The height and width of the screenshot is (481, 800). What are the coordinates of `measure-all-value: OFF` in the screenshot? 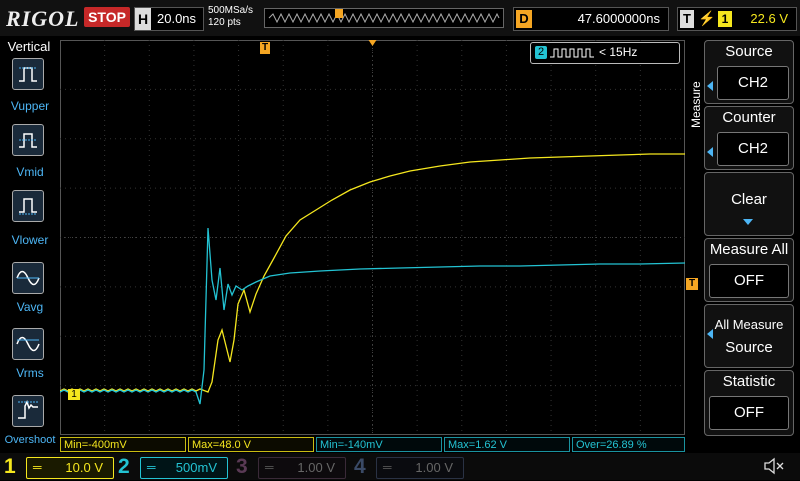 It's located at (749, 280).